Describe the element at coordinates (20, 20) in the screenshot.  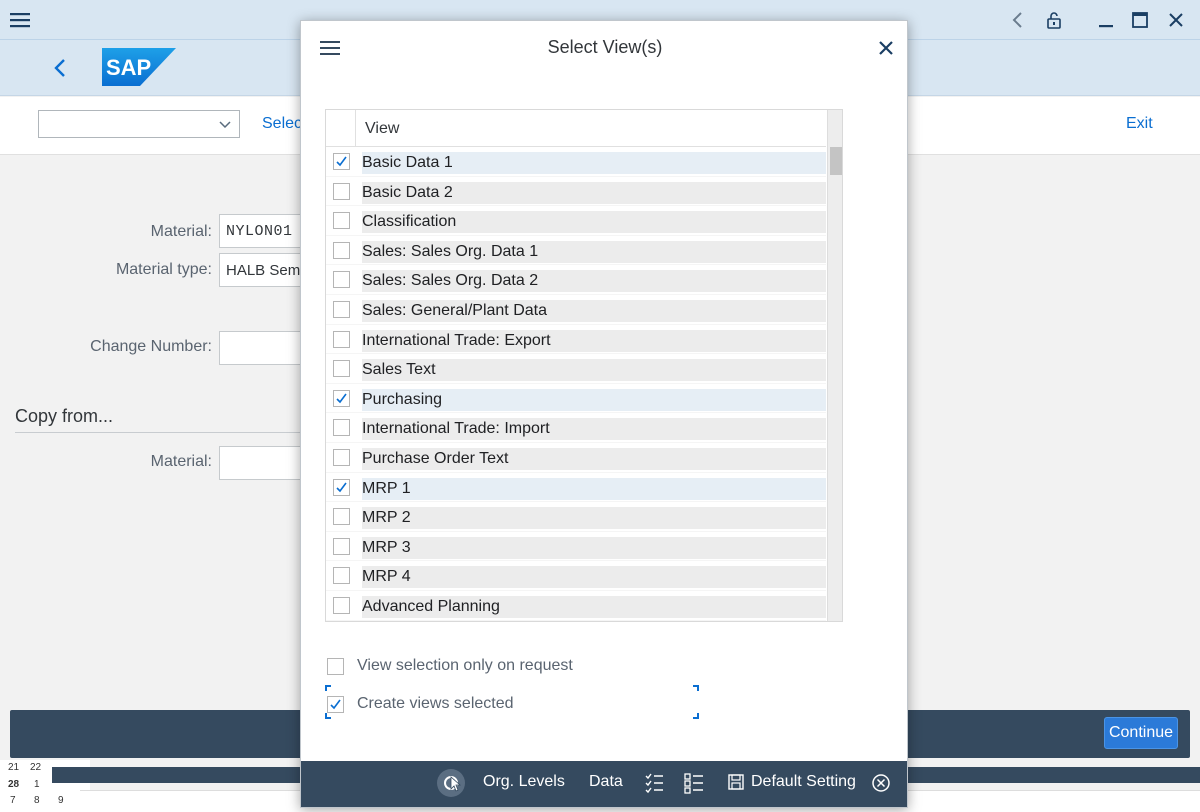
I see `menu-icon` at that location.